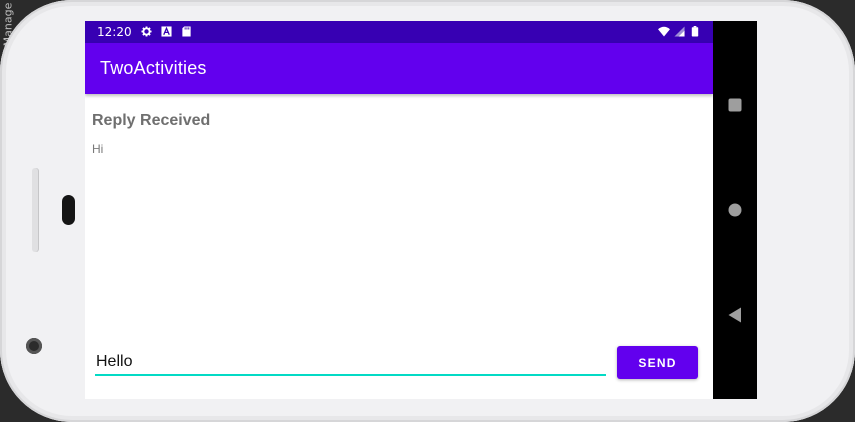  I want to click on status-bar: 12:20, so click(399, 32).